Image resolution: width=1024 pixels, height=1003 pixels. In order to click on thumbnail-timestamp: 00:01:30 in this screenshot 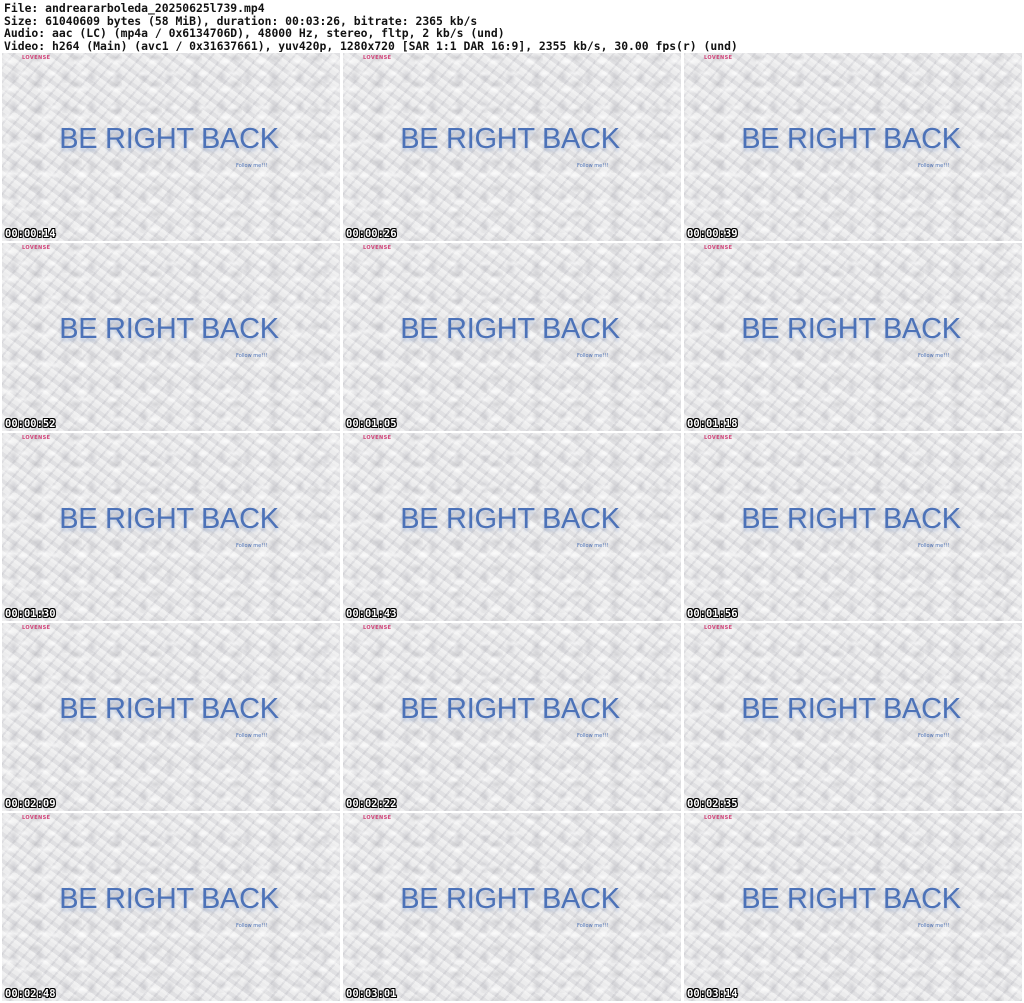, I will do `click(30, 614)`.